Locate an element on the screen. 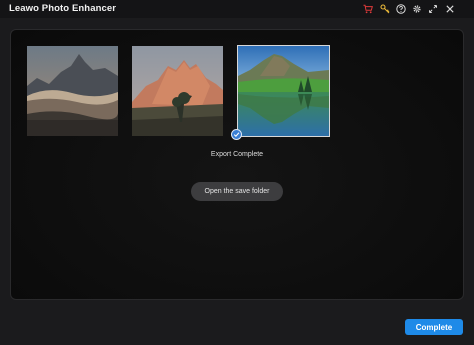 Image resolution: width=474 pixels, height=345 pixels. help-icon is located at coordinates (401, 9).